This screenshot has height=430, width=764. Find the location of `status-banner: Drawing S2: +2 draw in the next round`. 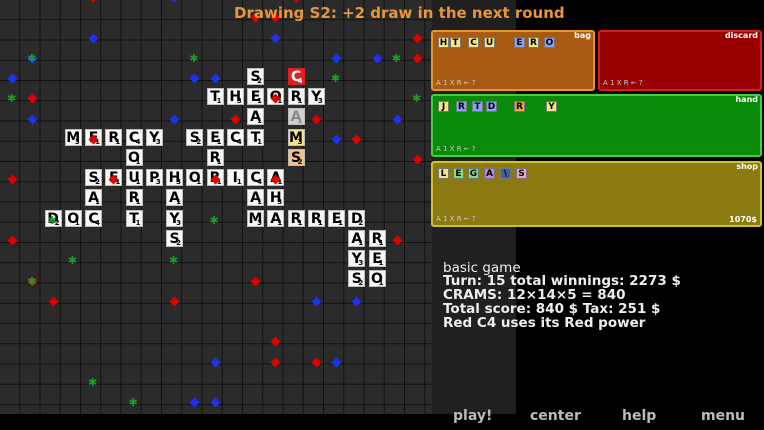

status-banner: Drawing S2: +2 draw in the next round is located at coordinates (399, 13).